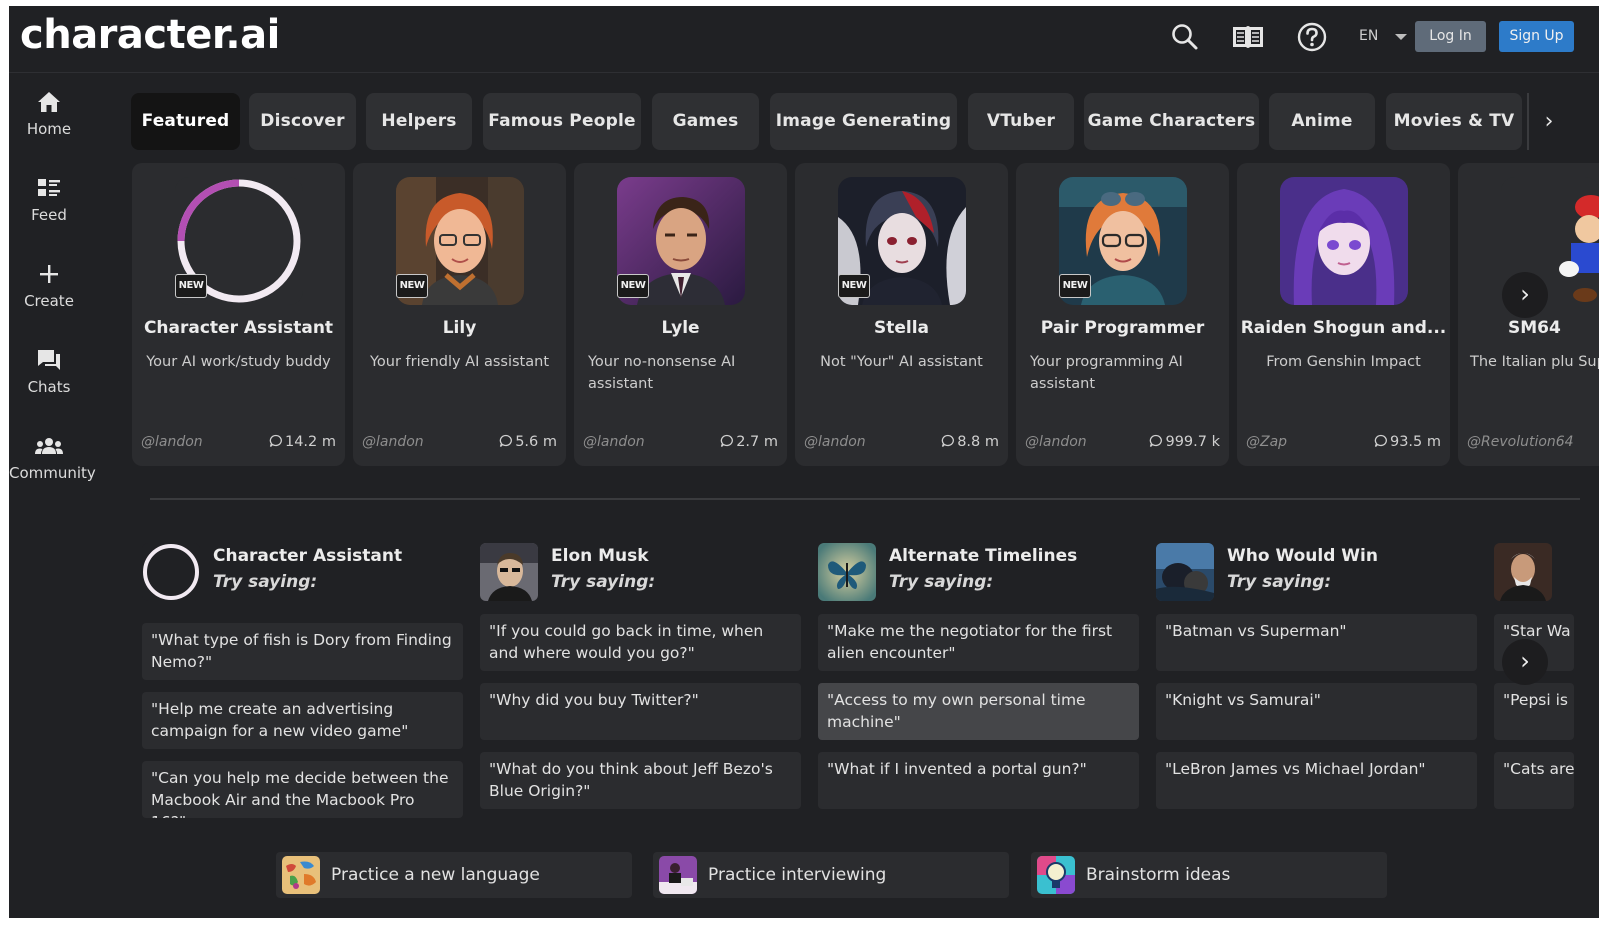 Image resolution: width=1599 pixels, height=936 pixels. I want to click on prompt-suggestion: "Cats are, so click(1534, 780).